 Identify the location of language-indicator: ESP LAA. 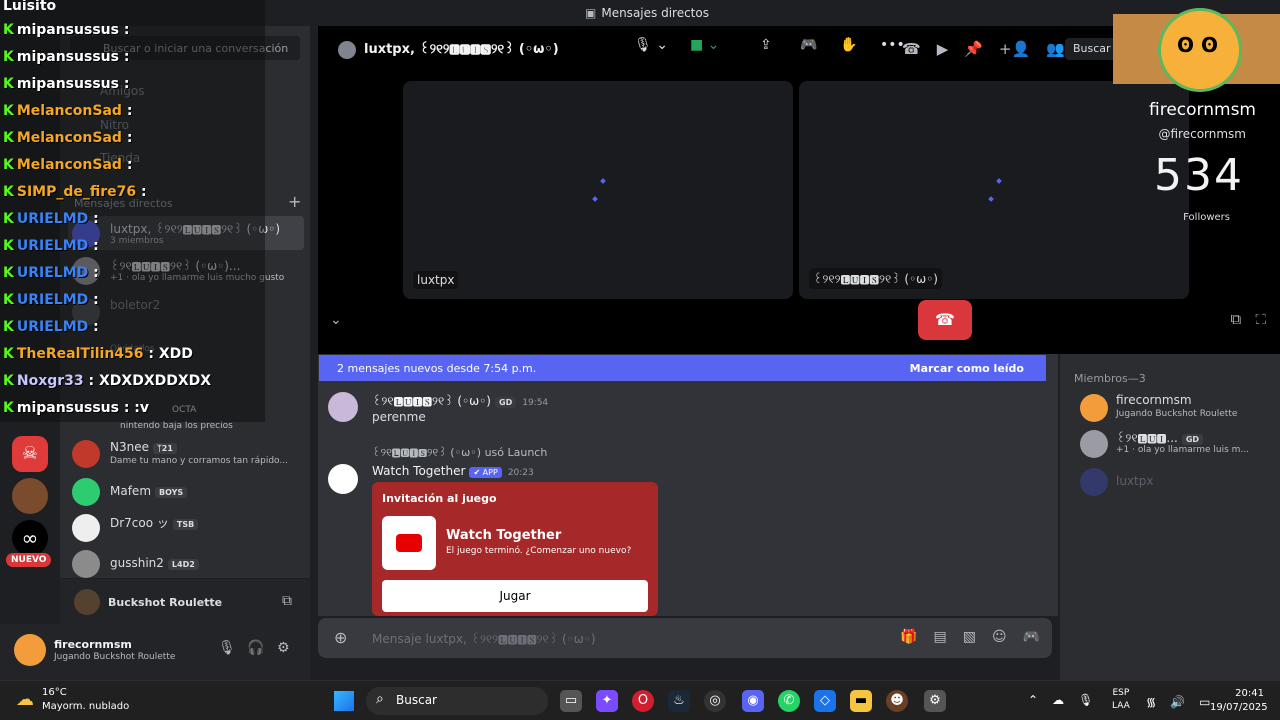
(1121, 700).